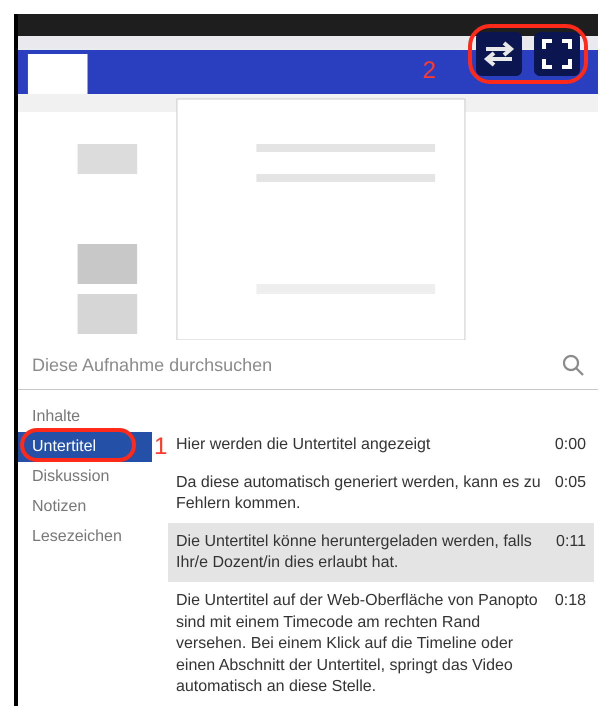 This screenshot has height=709, width=602. I want to click on fullscreen-button, so click(557, 54).